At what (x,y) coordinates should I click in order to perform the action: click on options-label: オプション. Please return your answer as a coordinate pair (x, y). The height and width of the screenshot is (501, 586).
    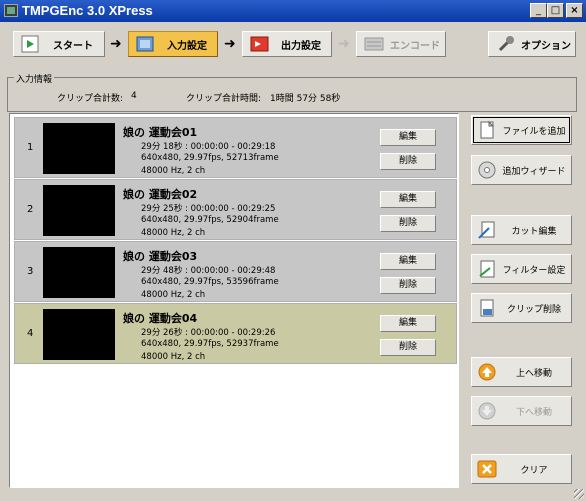
    Looking at the image, I should click on (546, 46).